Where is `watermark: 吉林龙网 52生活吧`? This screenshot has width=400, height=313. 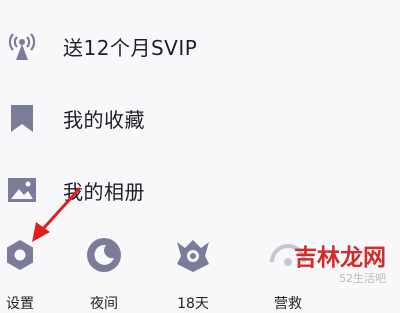 watermark: 吉林龙网 52生活吧 is located at coordinates (340, 262).